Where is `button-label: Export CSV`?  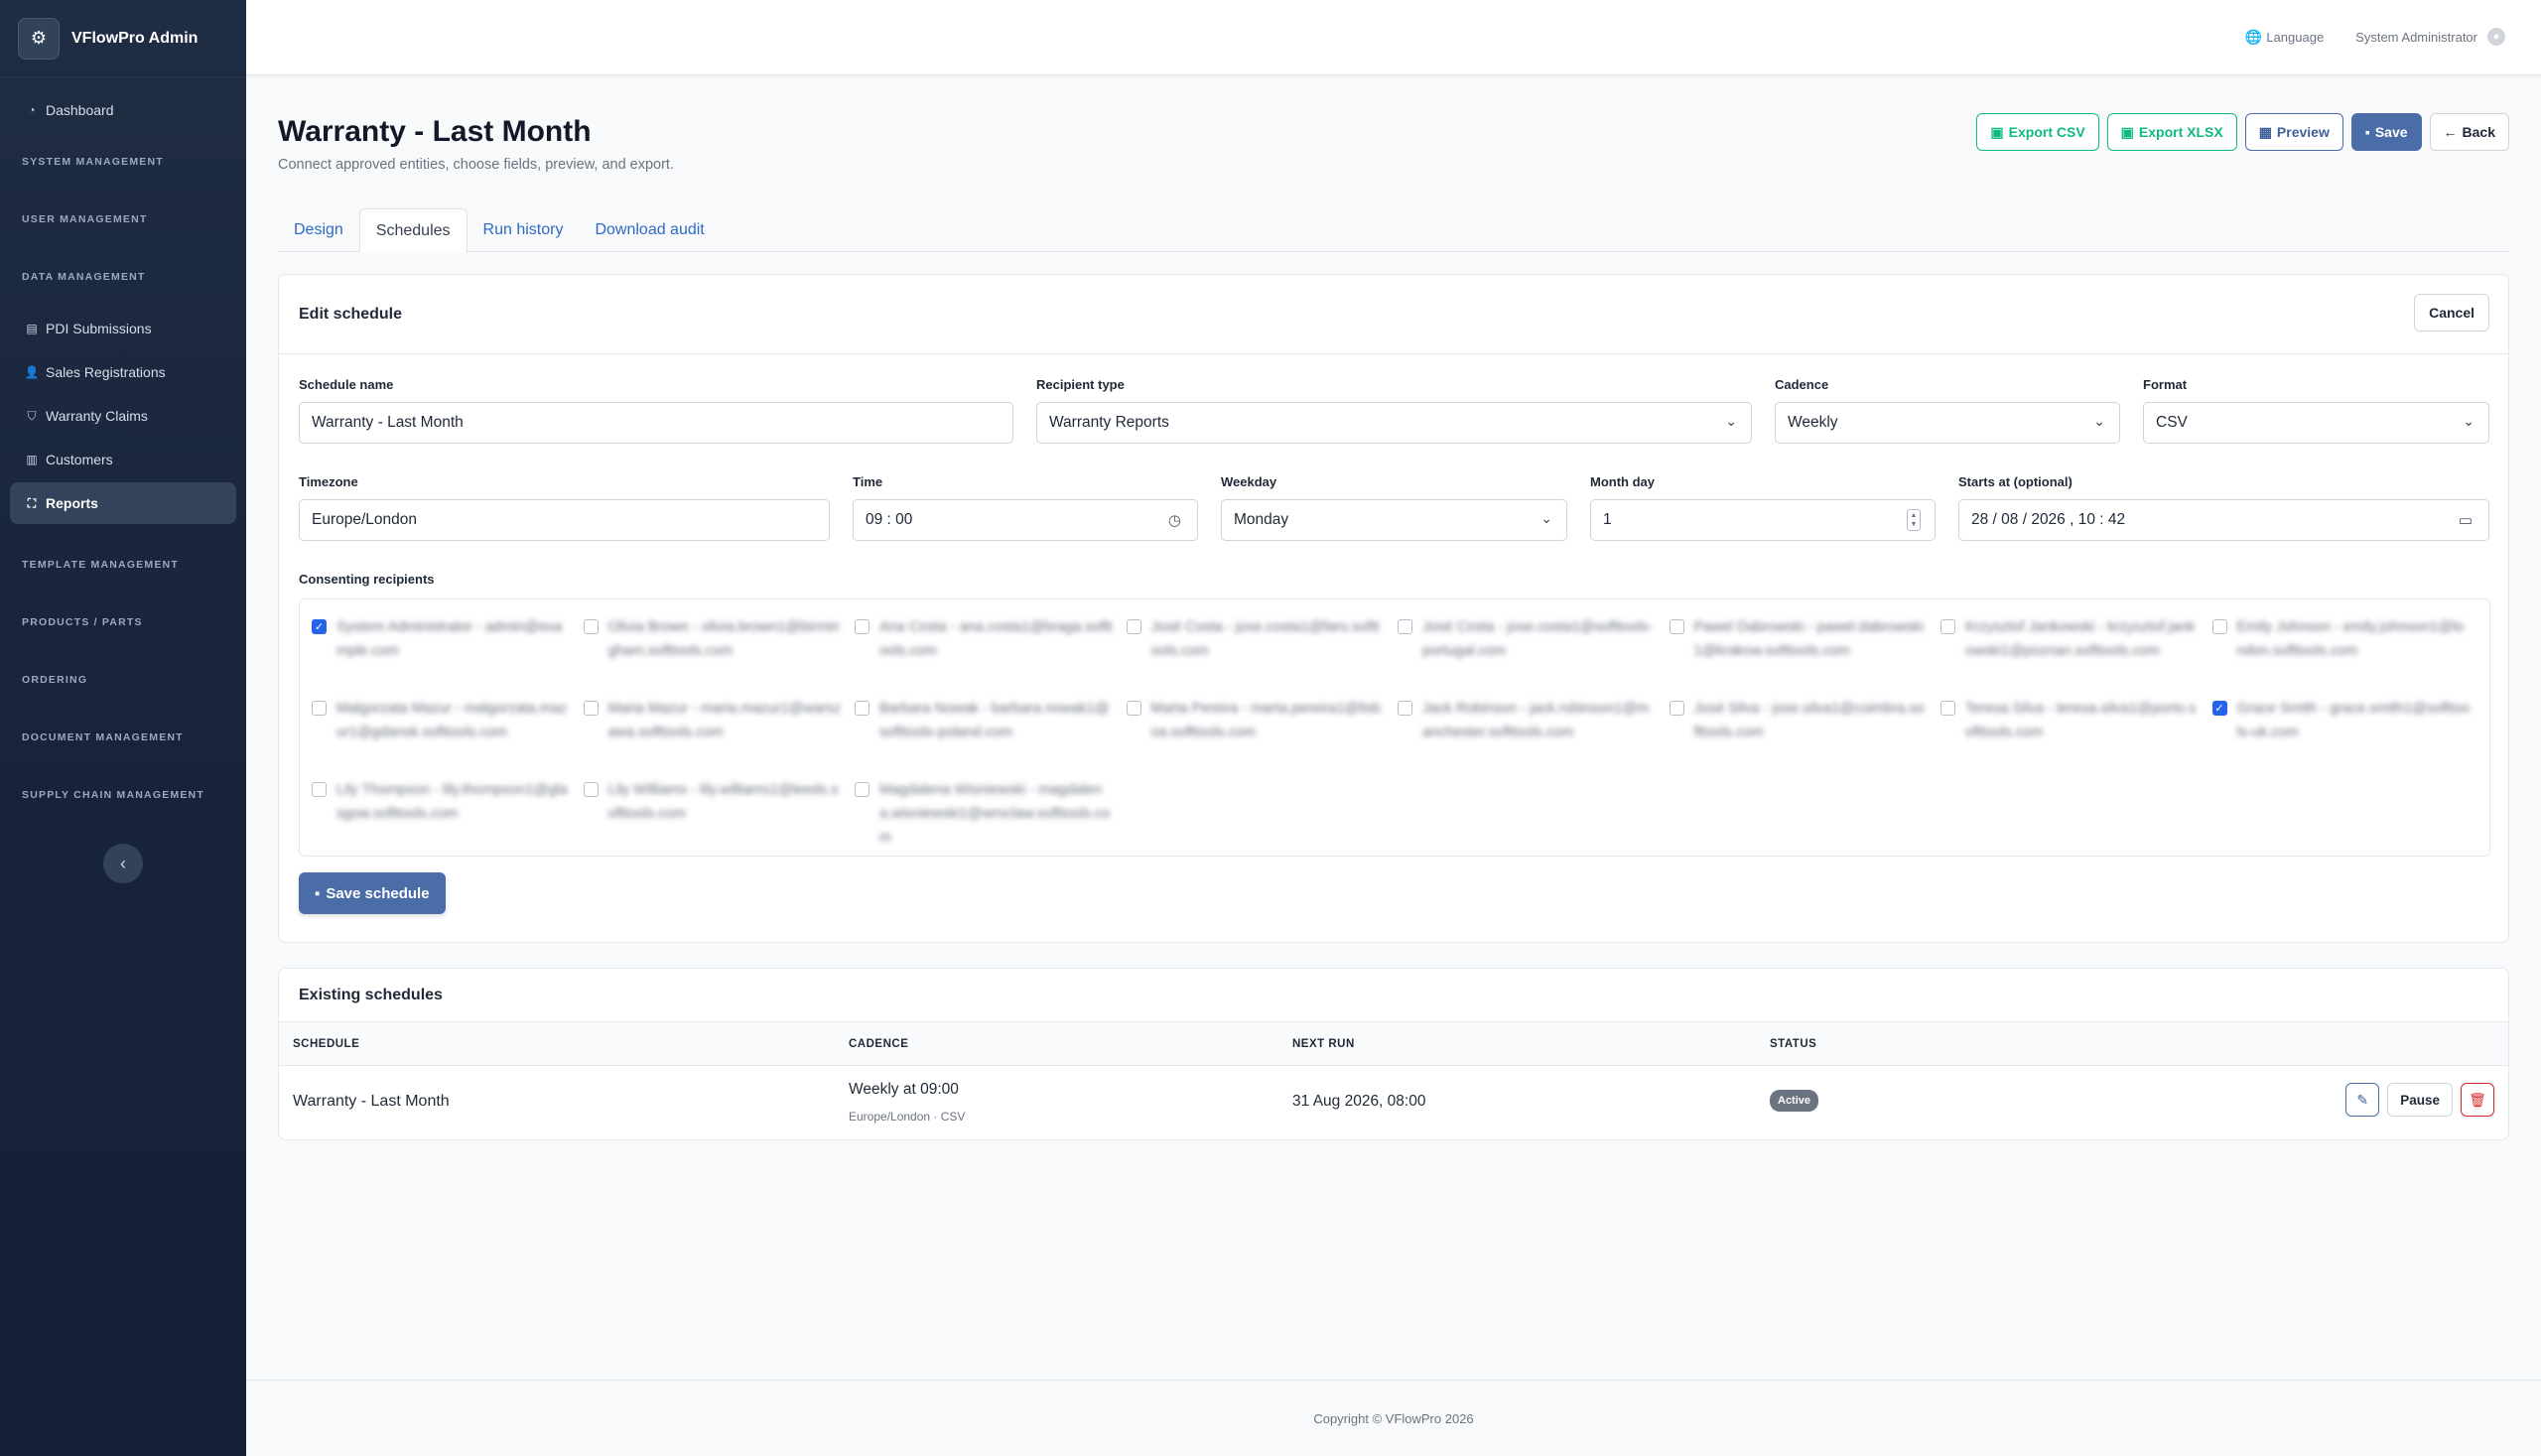 button-label: Export CSV is located at coordinates (2047, 132).